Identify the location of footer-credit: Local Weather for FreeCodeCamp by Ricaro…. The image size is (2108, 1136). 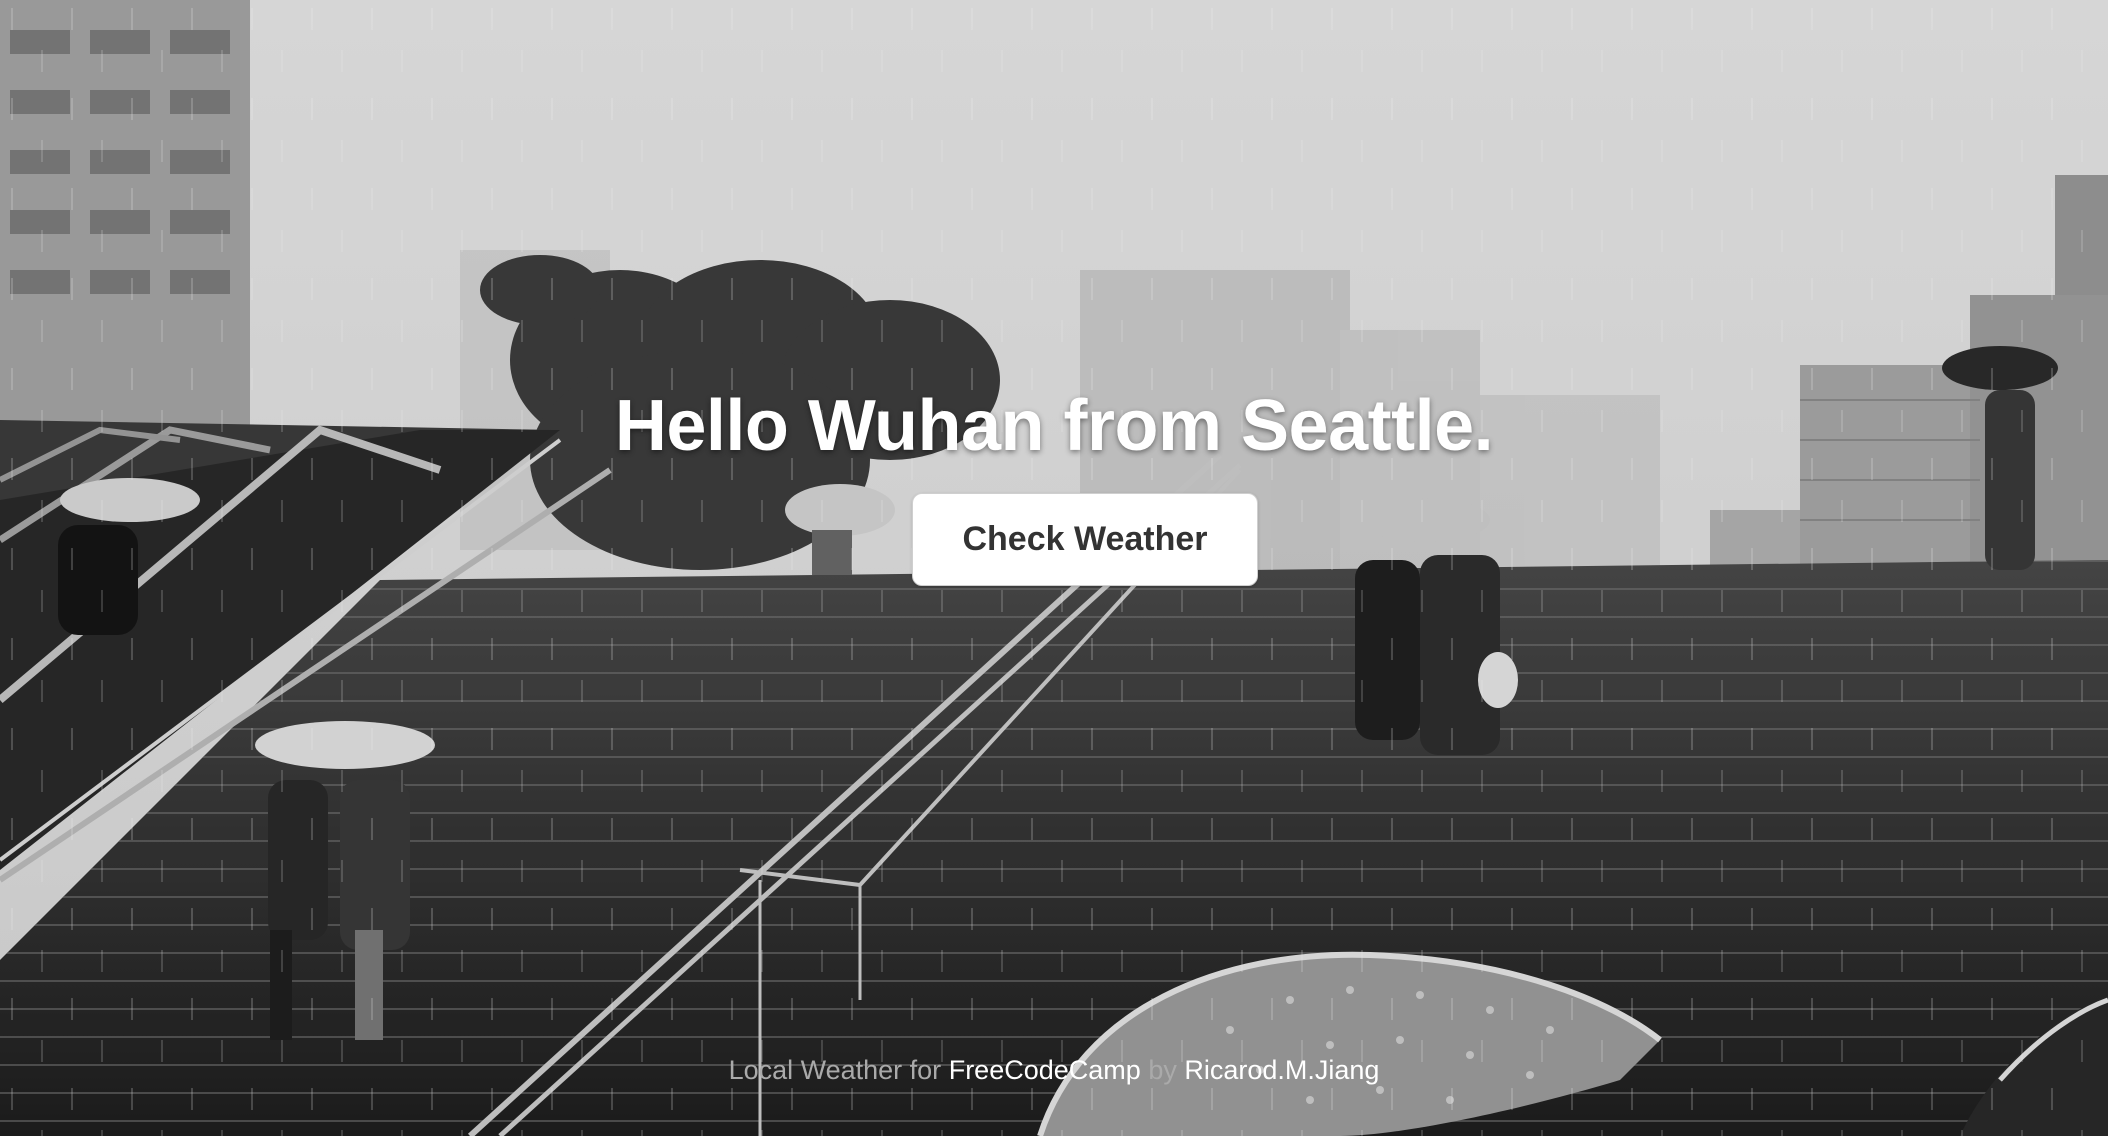
(1054, 1070).